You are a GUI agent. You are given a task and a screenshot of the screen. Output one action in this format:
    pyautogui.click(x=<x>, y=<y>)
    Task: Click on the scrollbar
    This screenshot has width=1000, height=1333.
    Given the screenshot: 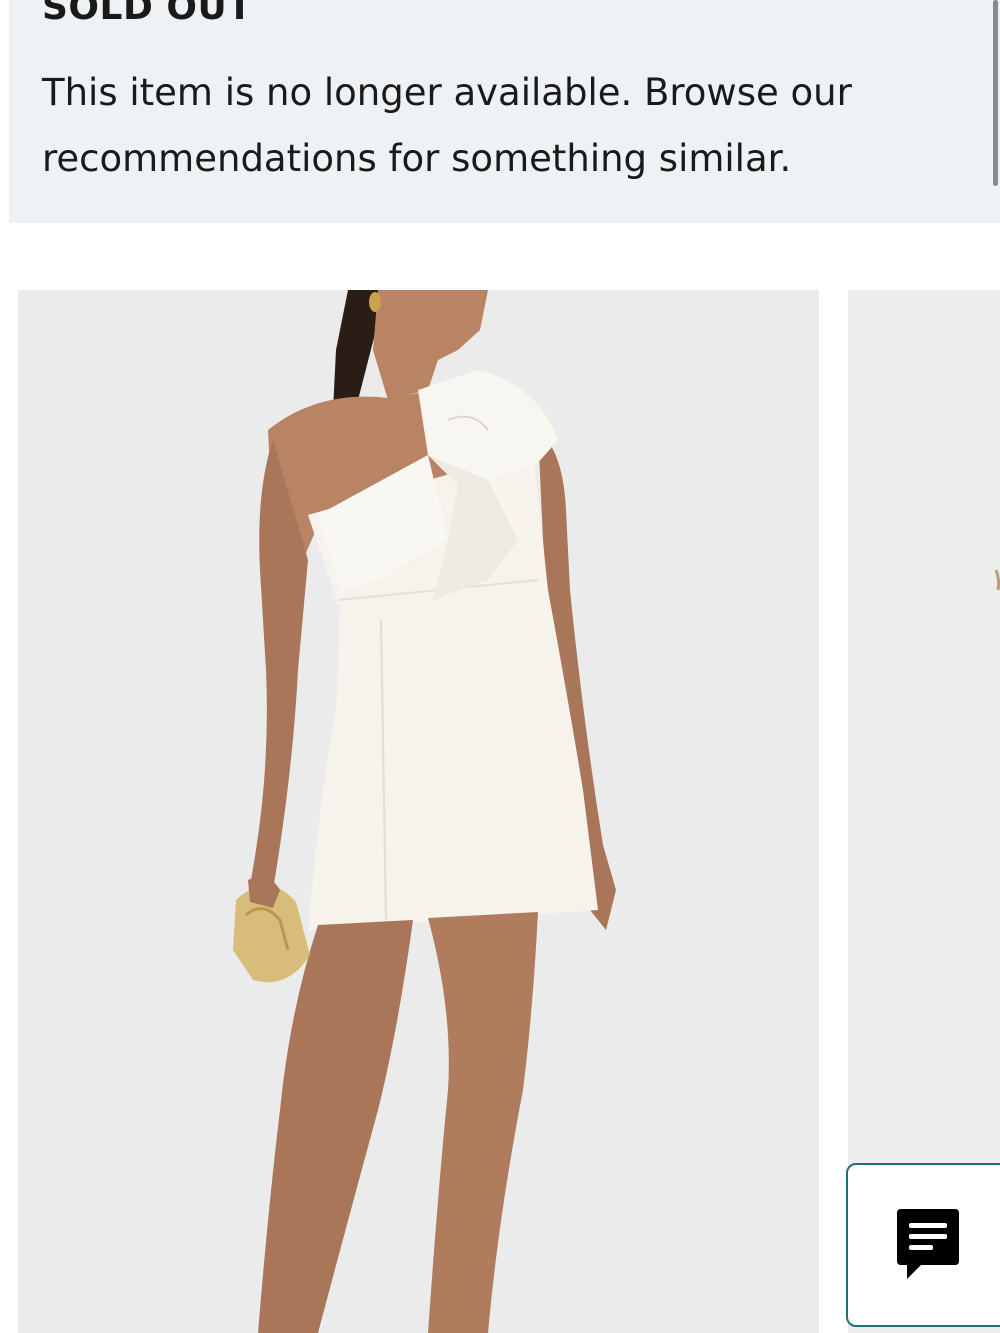 What is the action you would take?
    pyautogui.click(x=996, y=111)
    